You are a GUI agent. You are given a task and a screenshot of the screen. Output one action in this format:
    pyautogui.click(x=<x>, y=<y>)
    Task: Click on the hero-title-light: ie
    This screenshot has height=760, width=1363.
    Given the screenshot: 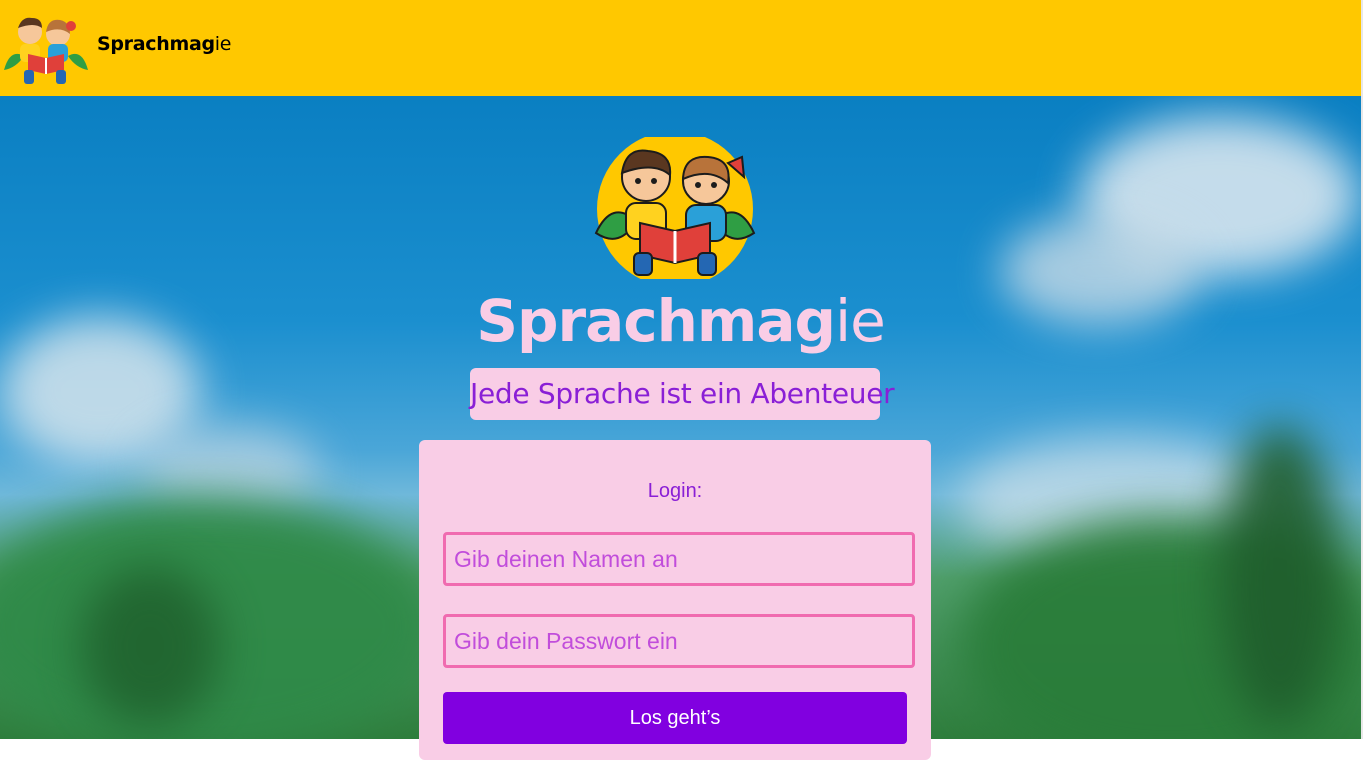 What is the action you would take?
    pyautogui.click(x=860, y=321)
    